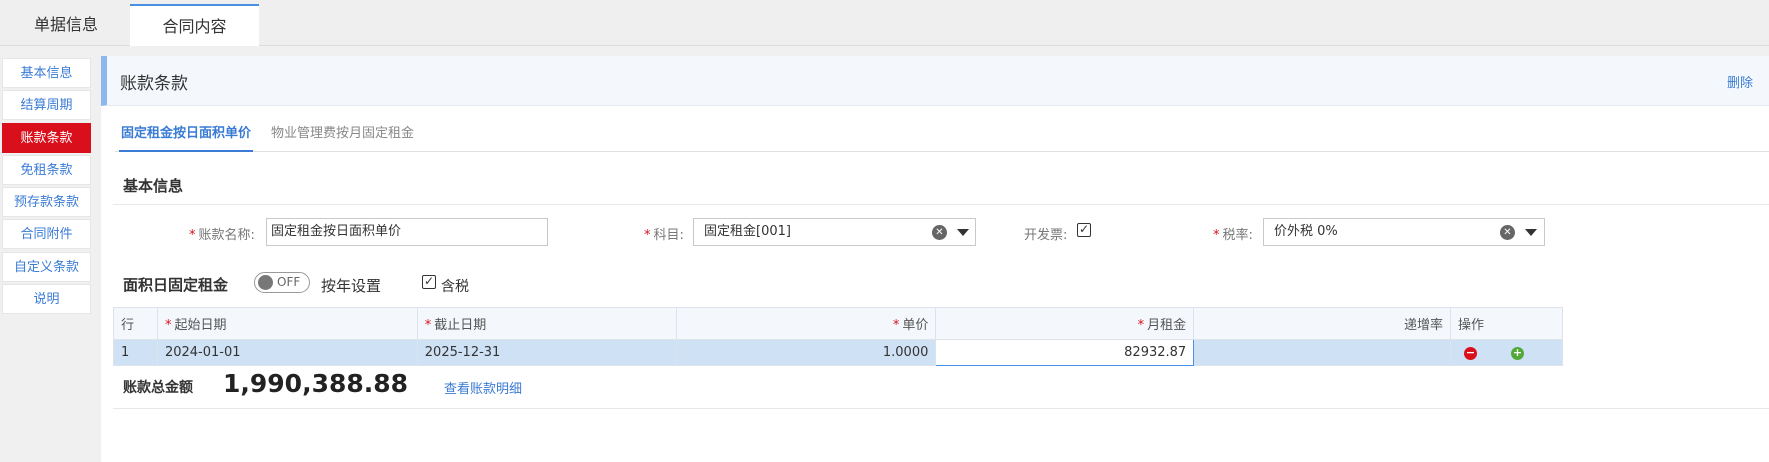 Image resolution: width=1769 pixels, height=462 pixels. What do you see at coordinates (546, 352) in the screenshot?
I see `cell-end-date: 2025-12-31` at bounding box center [546, 352].